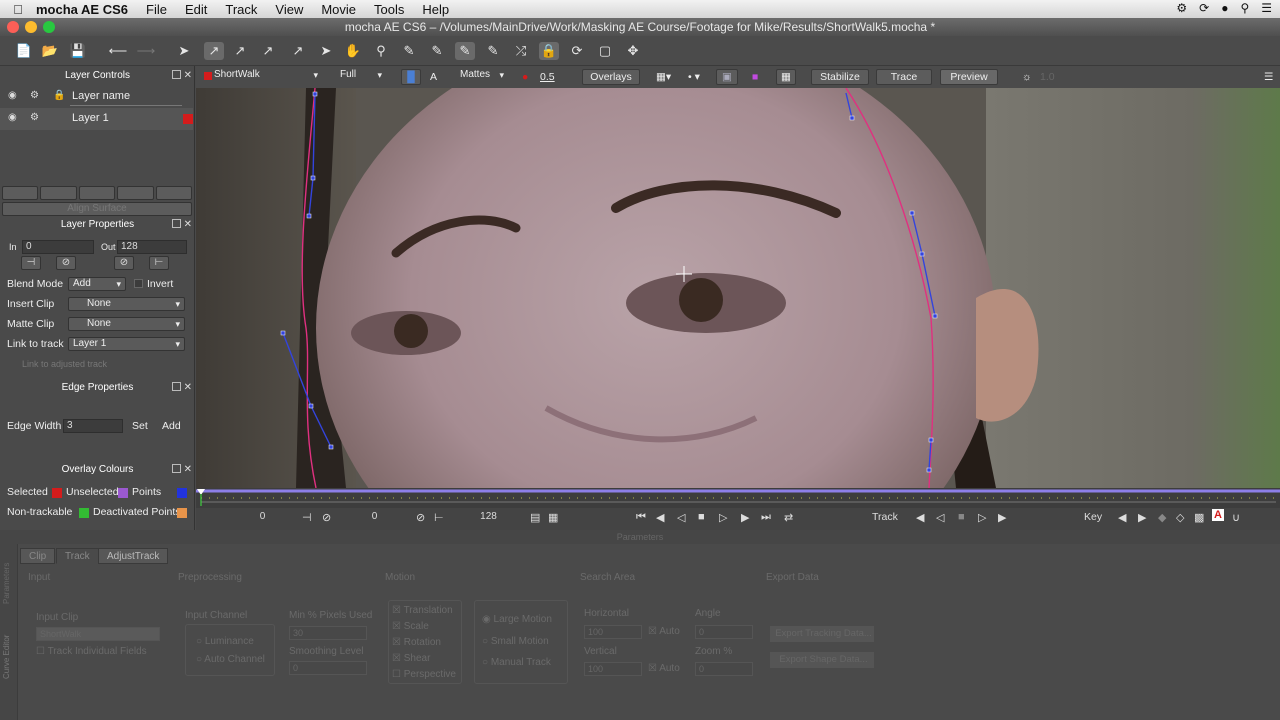 The image size is (1280, 720). What do you see at coordinates (1218, 515) in the screenshot?
I see `autokey-icon: A` at bounding box center [1218, 515].